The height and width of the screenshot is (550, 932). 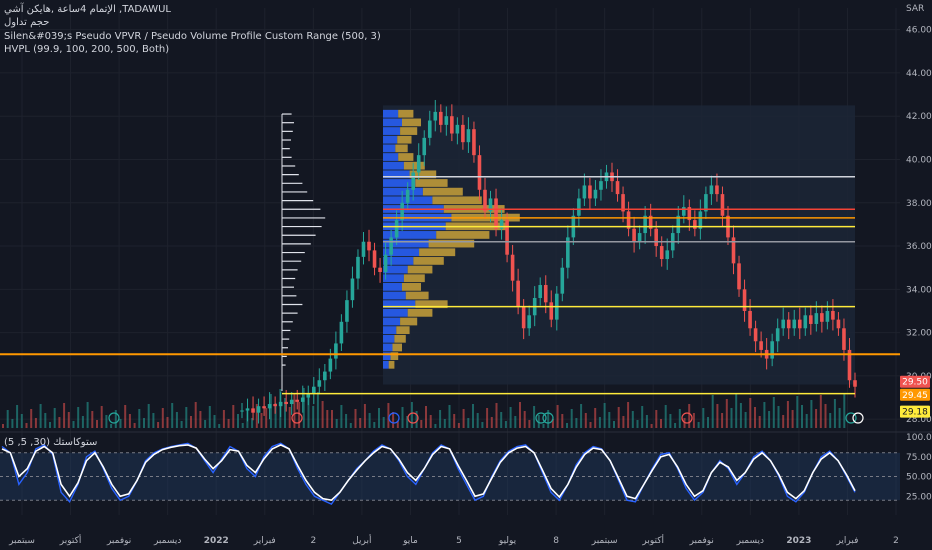 I want to click on price-labels: 29.50 29.45 29.18, so click(x=915, y=396).